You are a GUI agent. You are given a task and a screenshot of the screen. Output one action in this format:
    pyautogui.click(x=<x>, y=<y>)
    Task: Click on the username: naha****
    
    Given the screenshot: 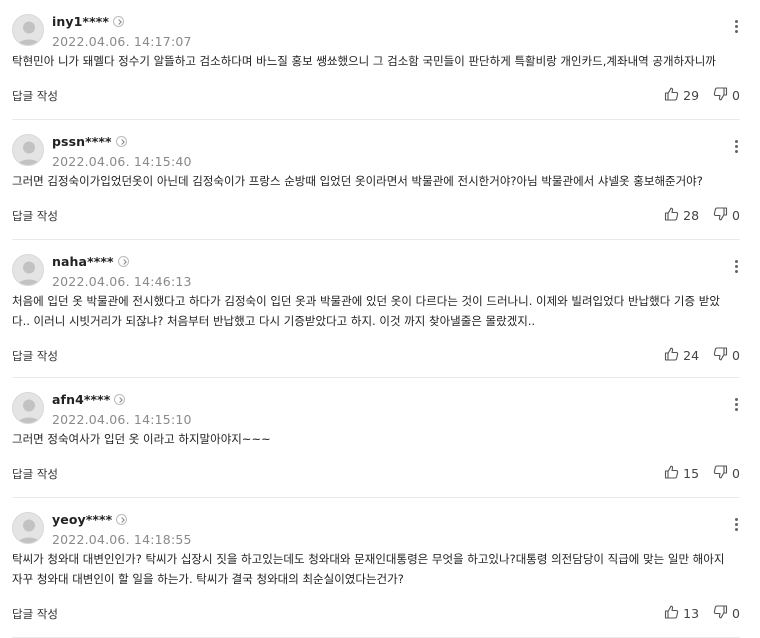 What is the action you would take?
    pyautogui.click(x=90, y=261)
    